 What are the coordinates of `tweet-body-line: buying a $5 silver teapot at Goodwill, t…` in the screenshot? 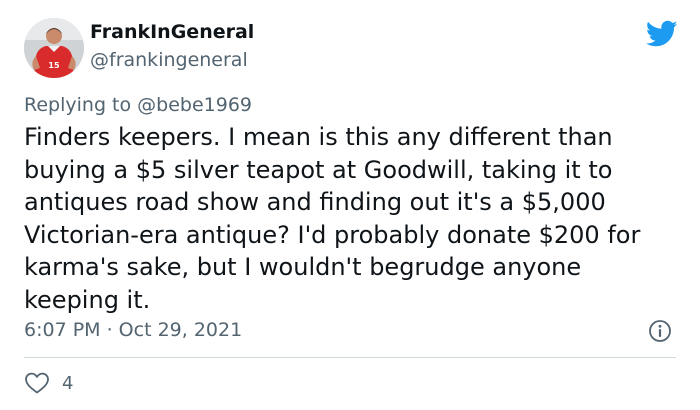 It's located at (318, 169).